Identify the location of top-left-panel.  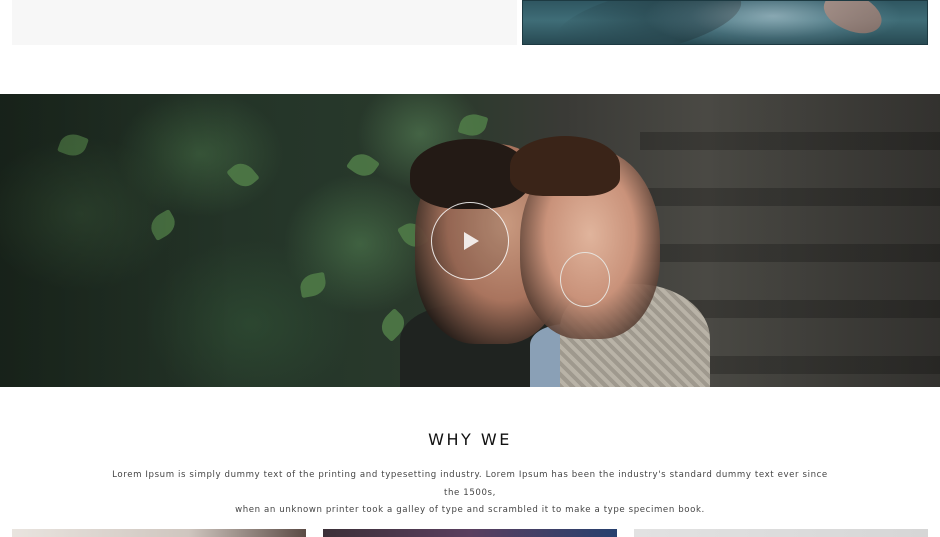
(264, 22).